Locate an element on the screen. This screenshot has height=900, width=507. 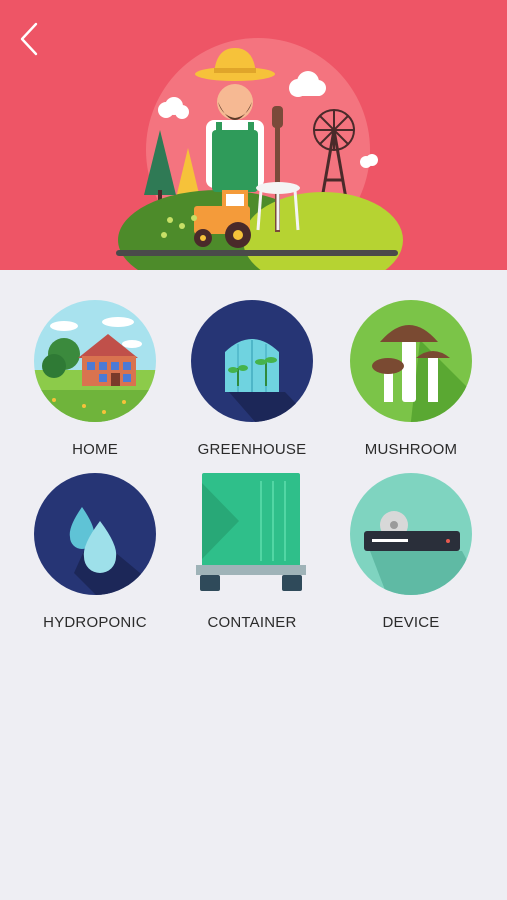
category-greenhouse: GREENHOUSE is located at coordinates (251, 364).